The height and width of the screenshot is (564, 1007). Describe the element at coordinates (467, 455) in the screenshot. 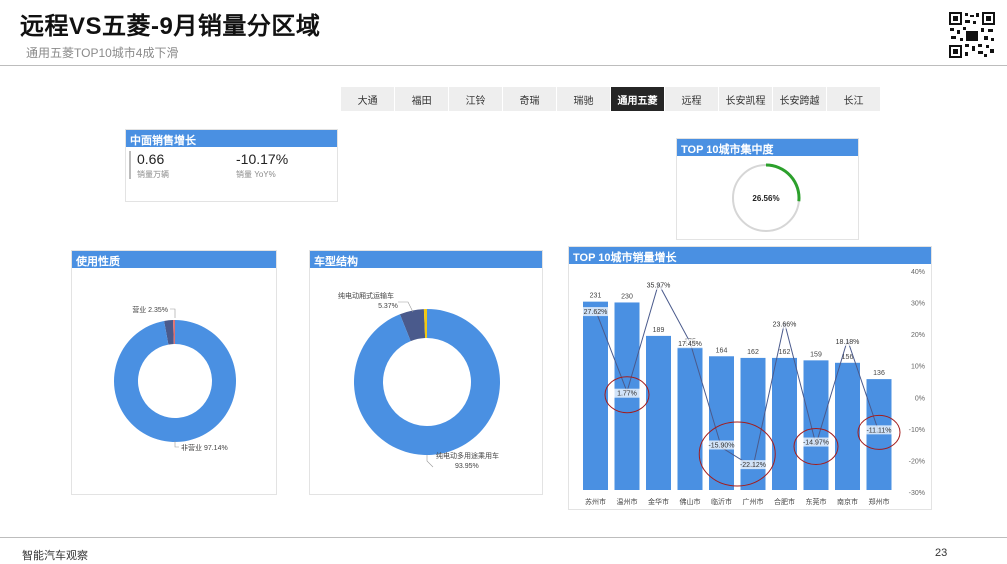

I see `slice-label: 纯电动多用途乘用车` at that location.